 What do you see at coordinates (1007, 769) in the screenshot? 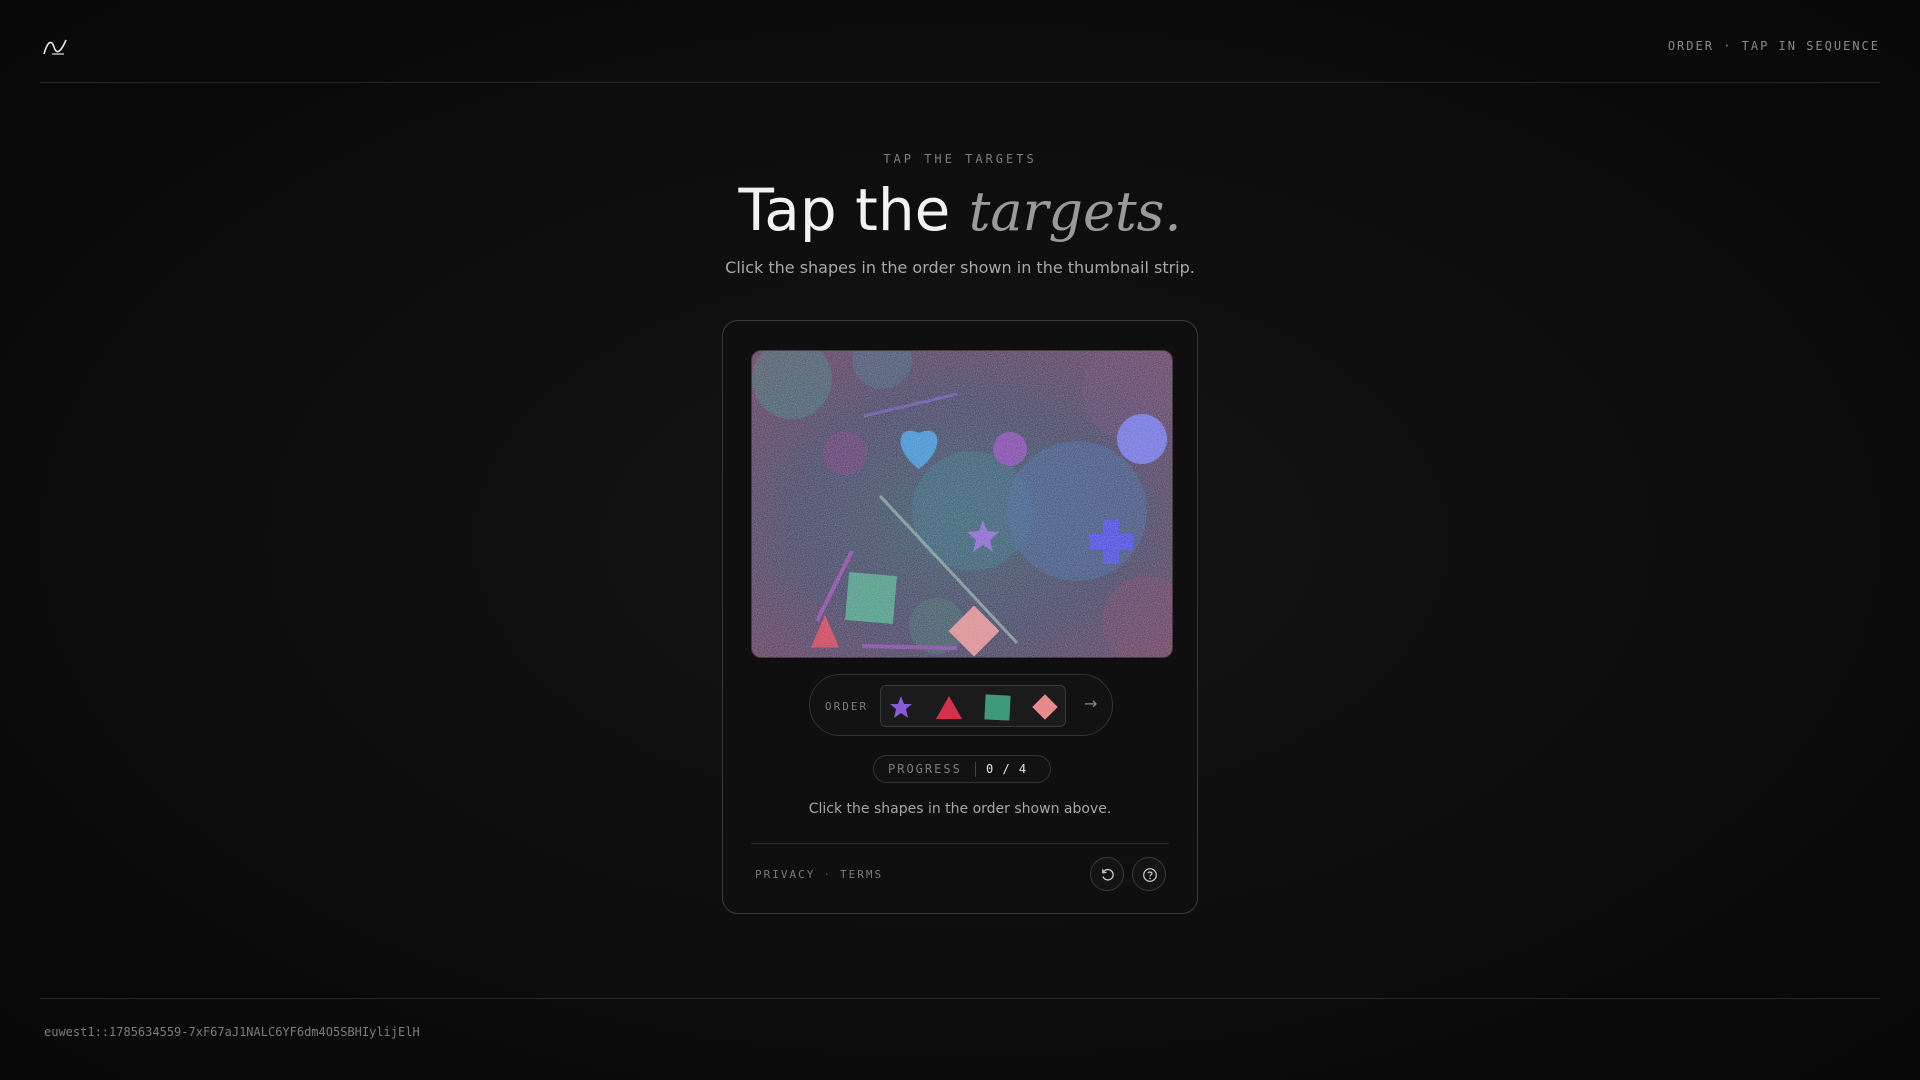
I see `progress-value: 0 / 4` at bounding box center [1007, 769].